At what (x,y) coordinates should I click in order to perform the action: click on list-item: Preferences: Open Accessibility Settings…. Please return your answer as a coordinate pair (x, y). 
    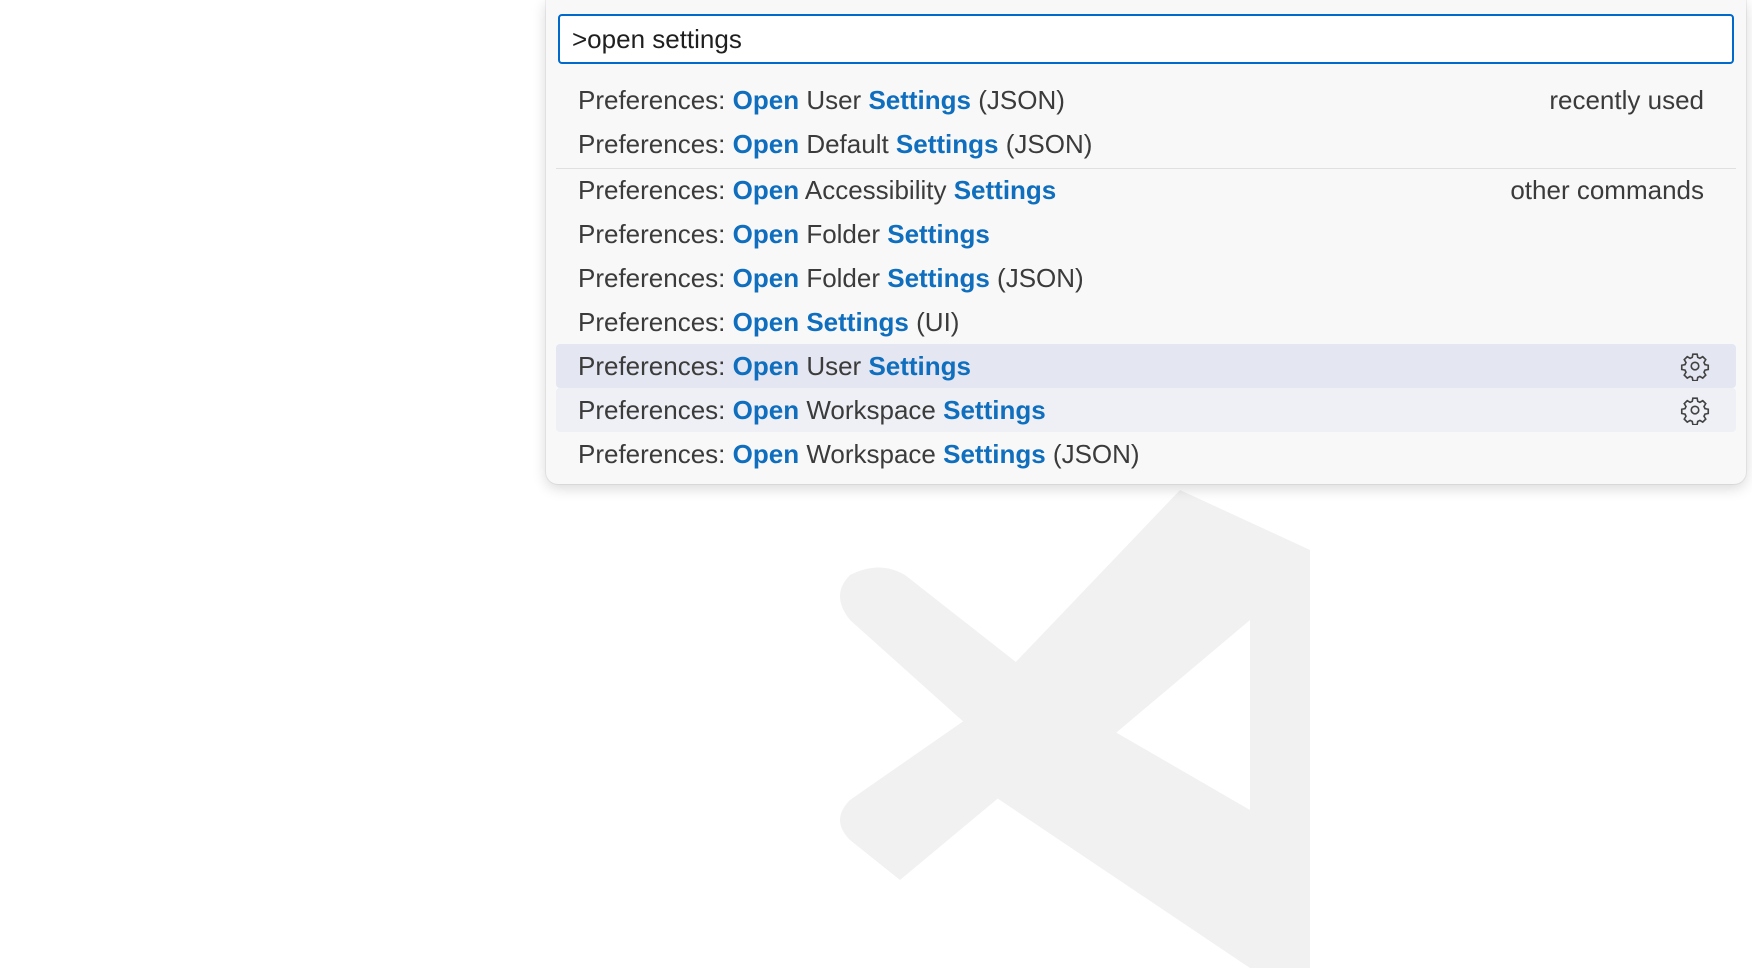
    Looking at the image, I should click on (1146, 190).